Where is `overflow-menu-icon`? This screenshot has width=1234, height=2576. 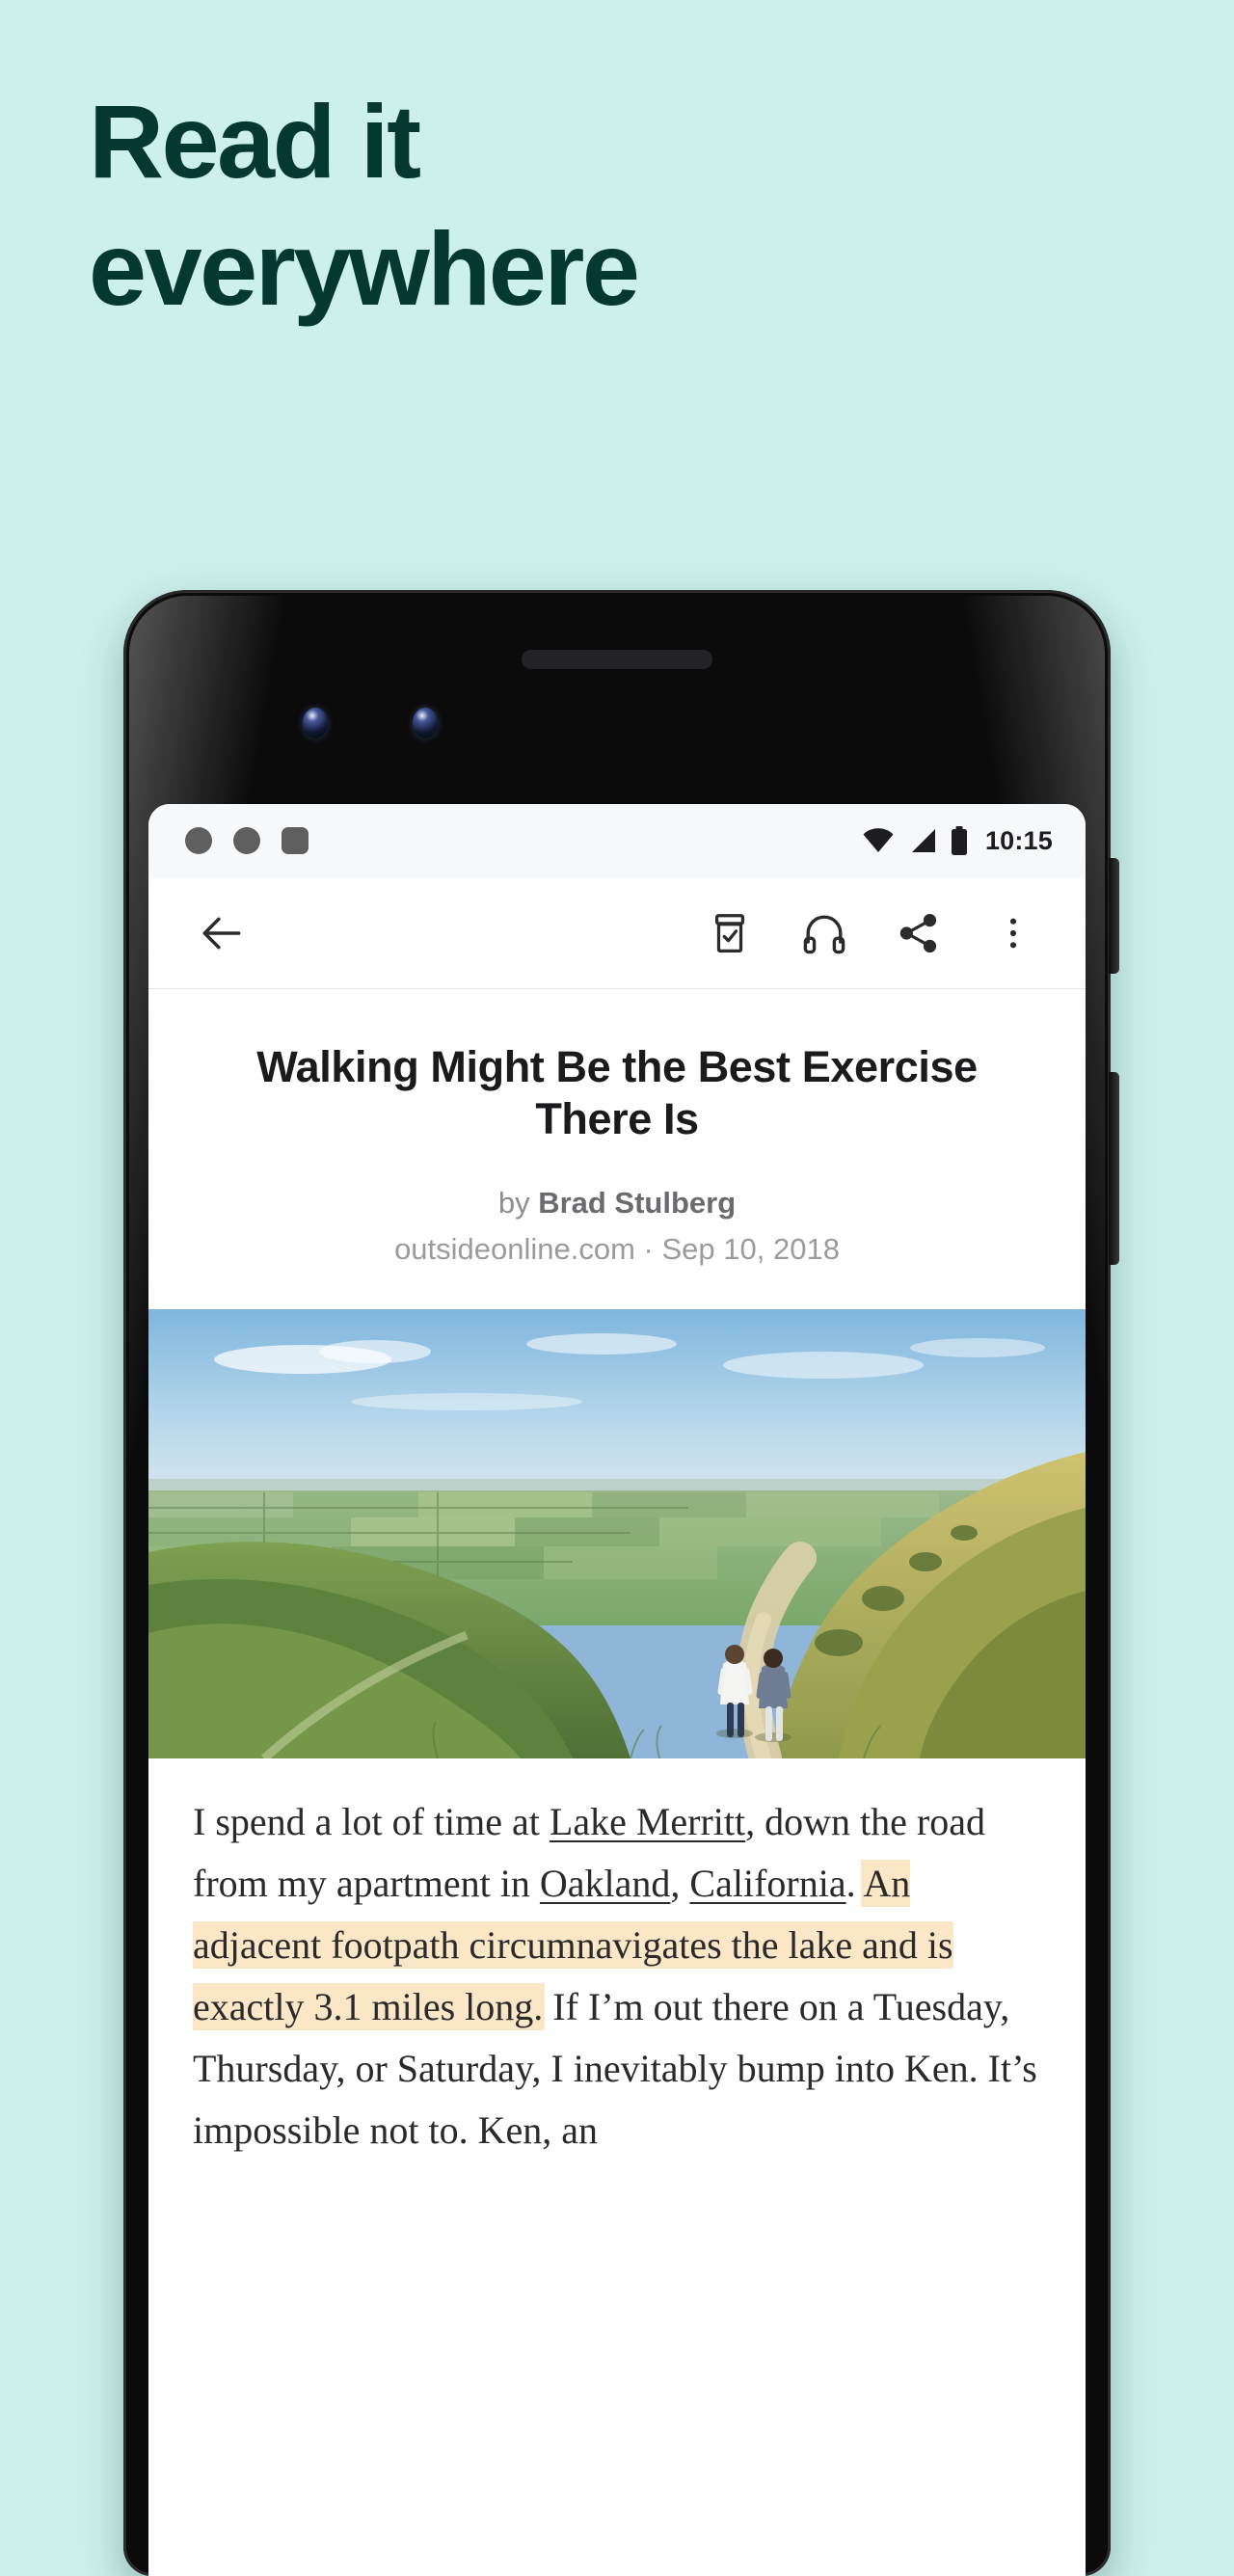
overflow-menu-icon is located at coordinates (1013, 933).